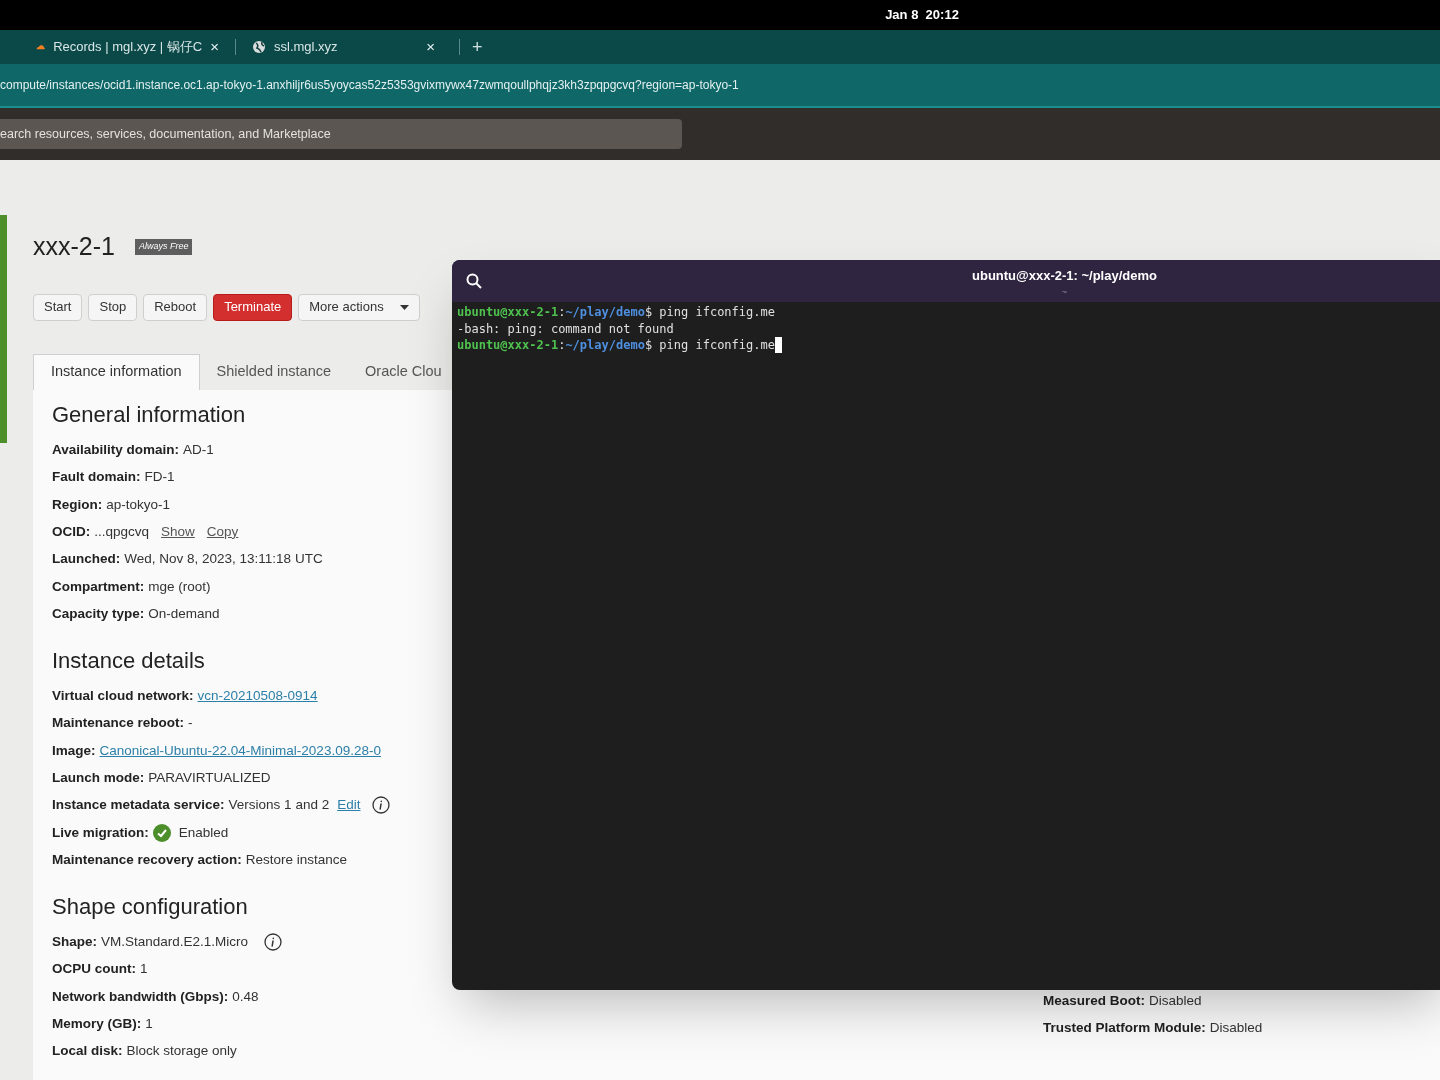 Image resolution: width=1440 pixels, height=1080 pixels. What do you see at coordinates (122, 531) in the screenshot?
I see `field-value: ...qpgcvq` at bounding box center [122, 531].